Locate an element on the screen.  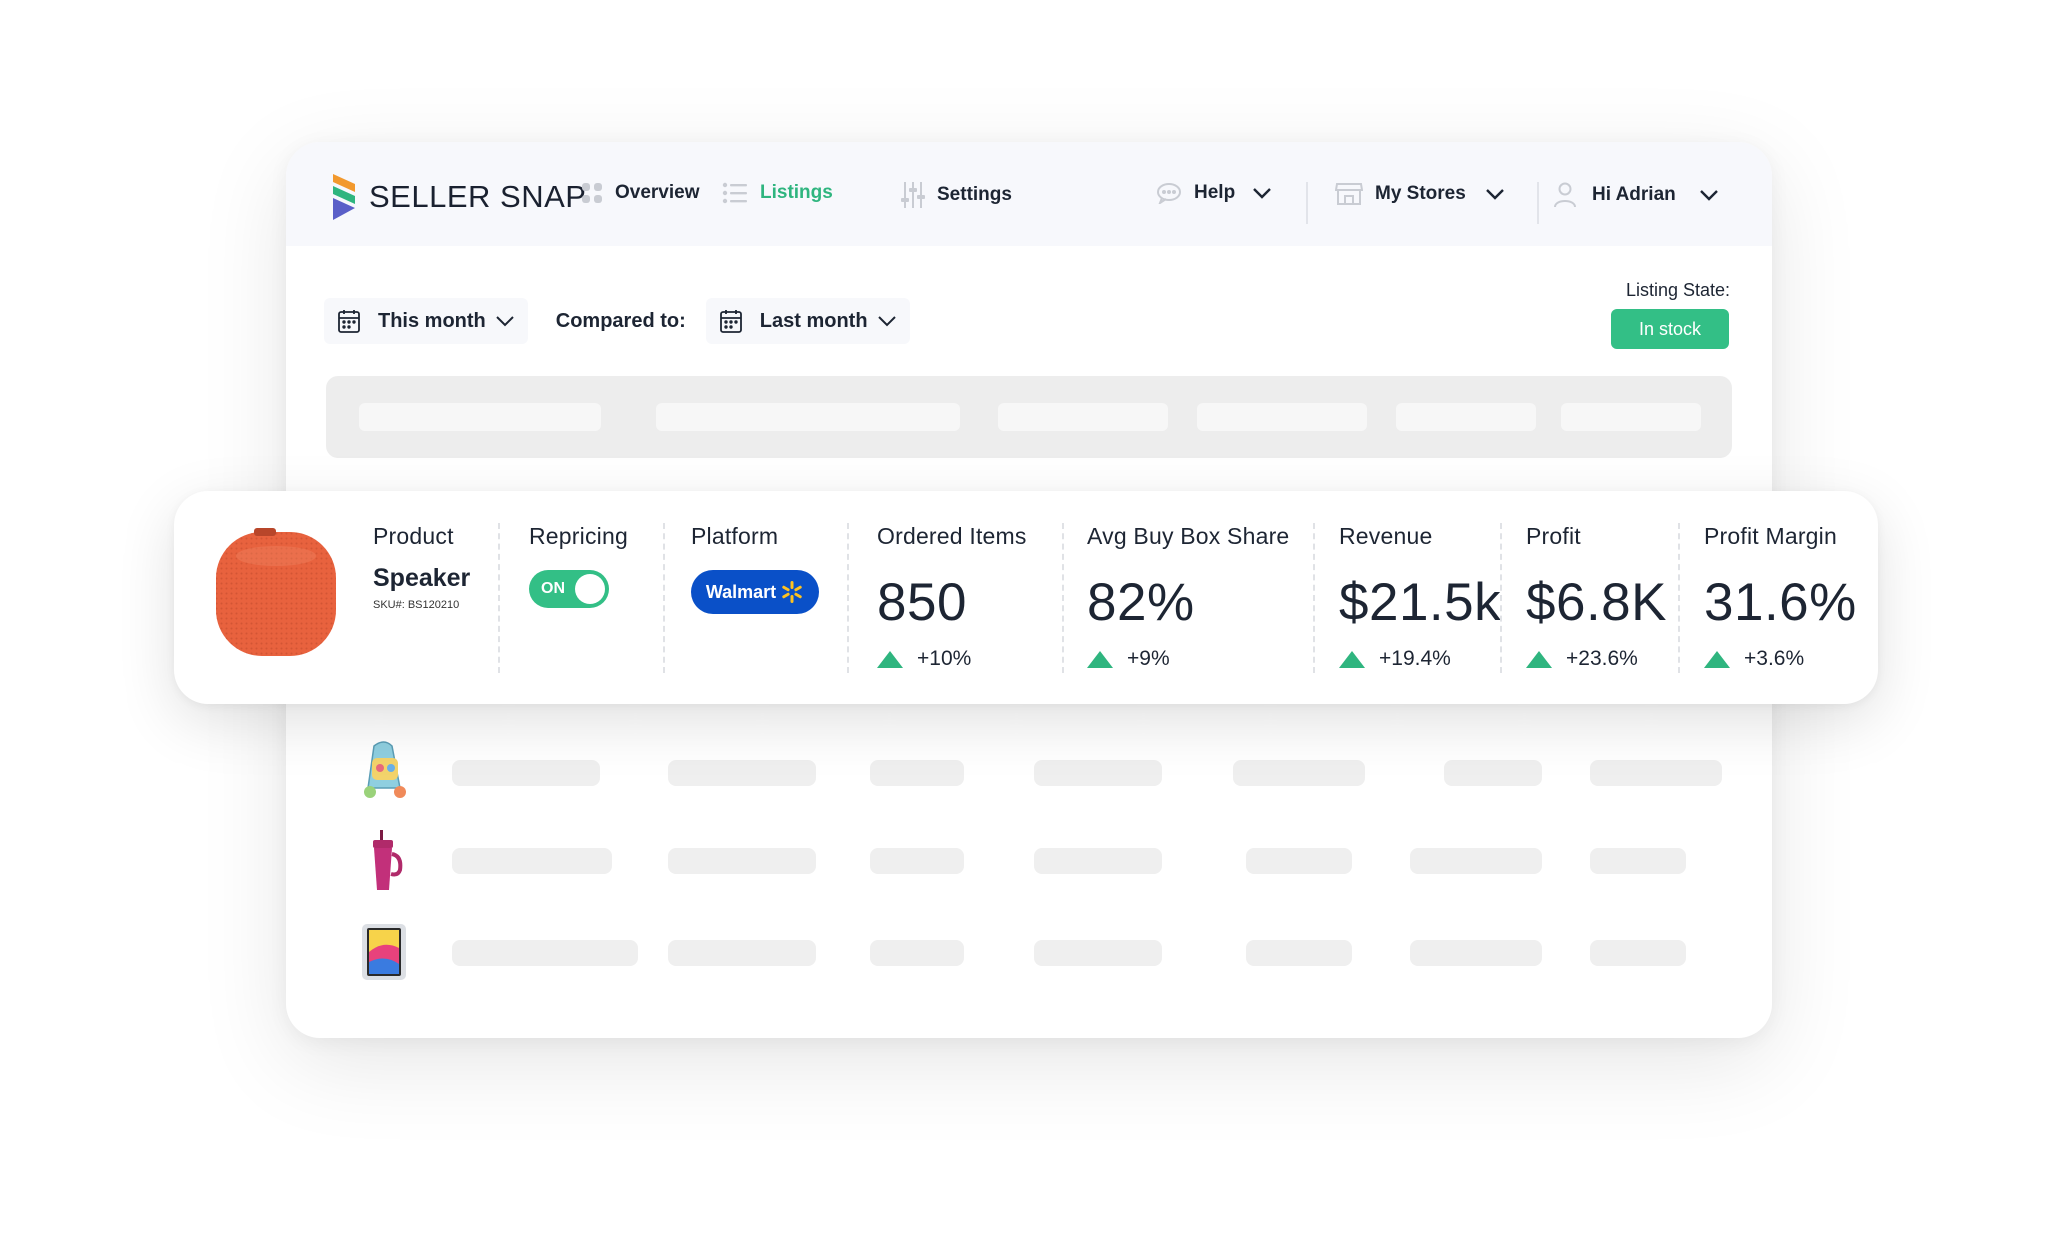
product-thumbnail-toy is located at coordinates (384, 770).